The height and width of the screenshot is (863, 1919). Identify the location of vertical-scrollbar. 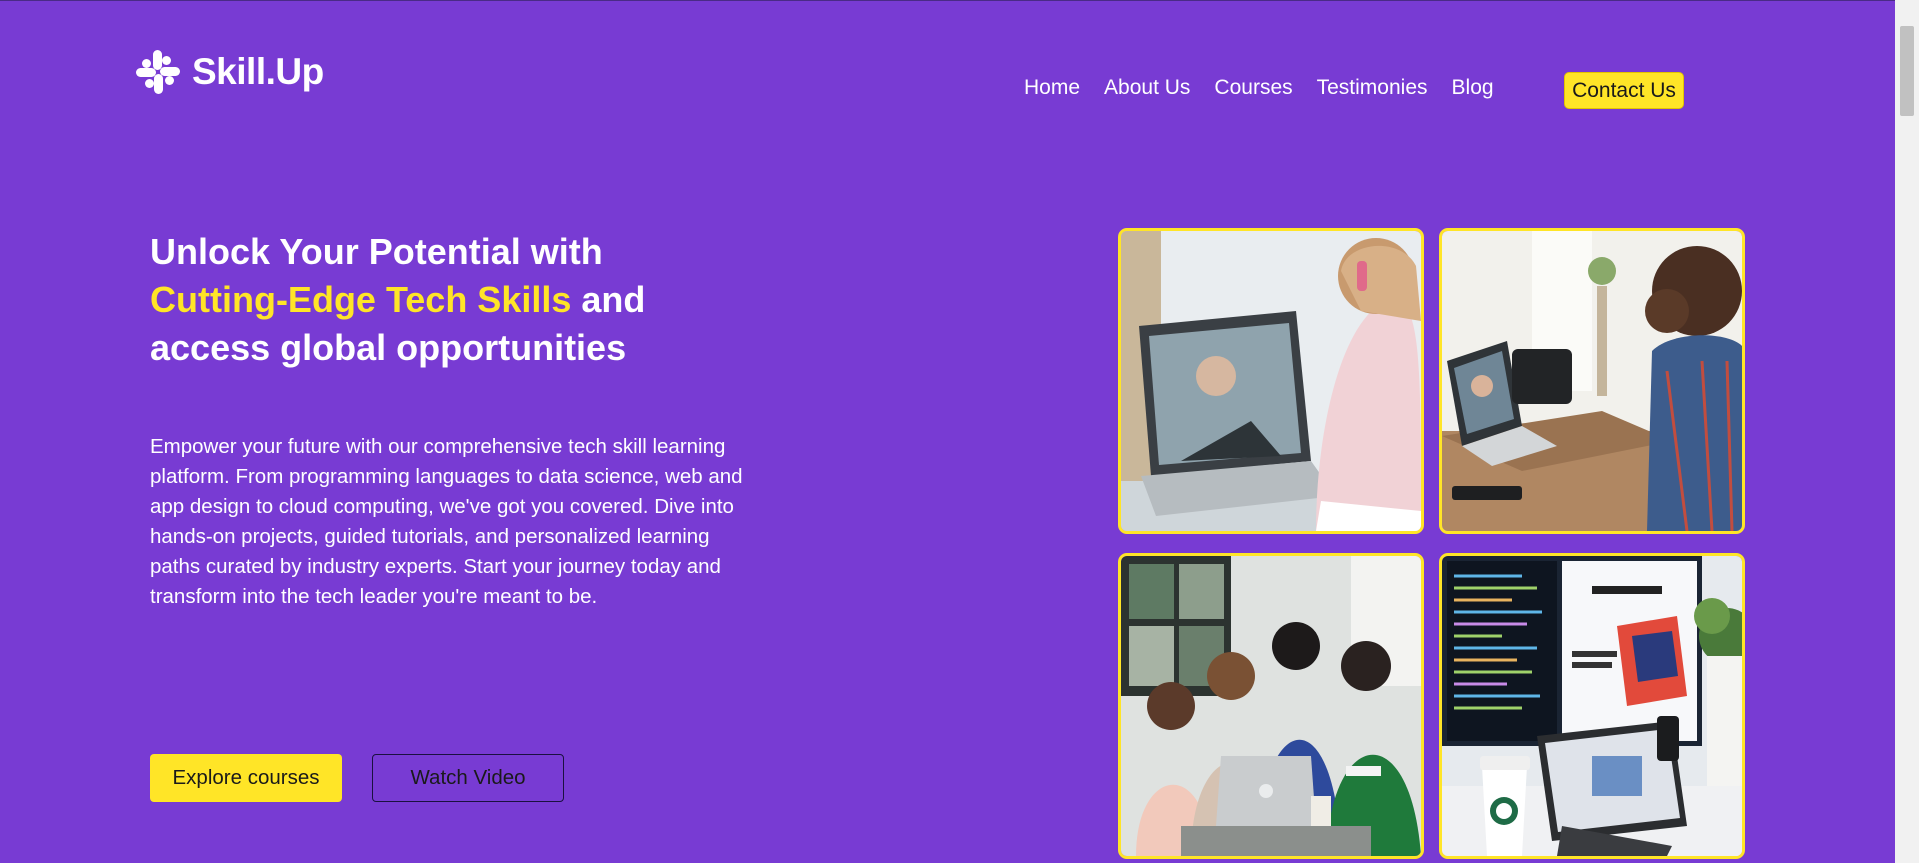
(1907, 431).